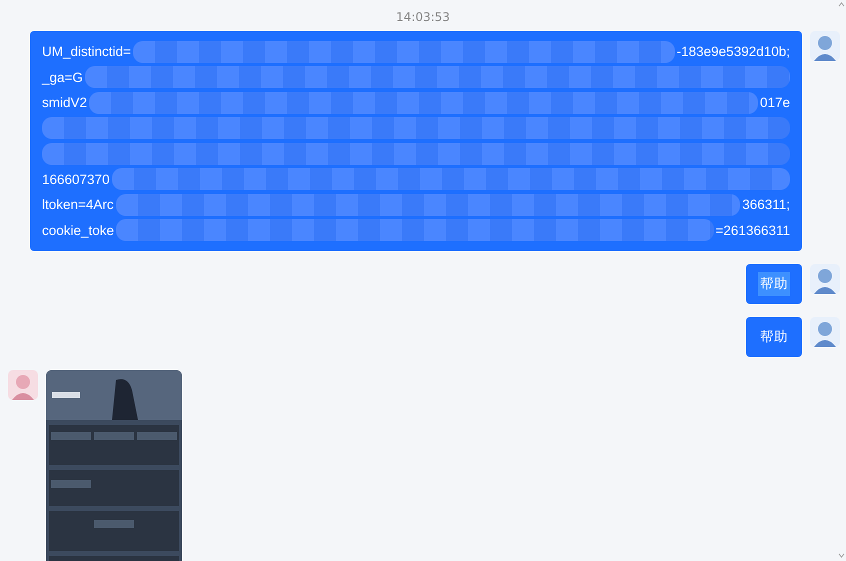 The height and width of the screenshot is (561, 846). What do you see at coordinates (733, 52) in the screenshot?
I see `message-text: -183e9e5392d10b;` at bounding box center [733, 52].